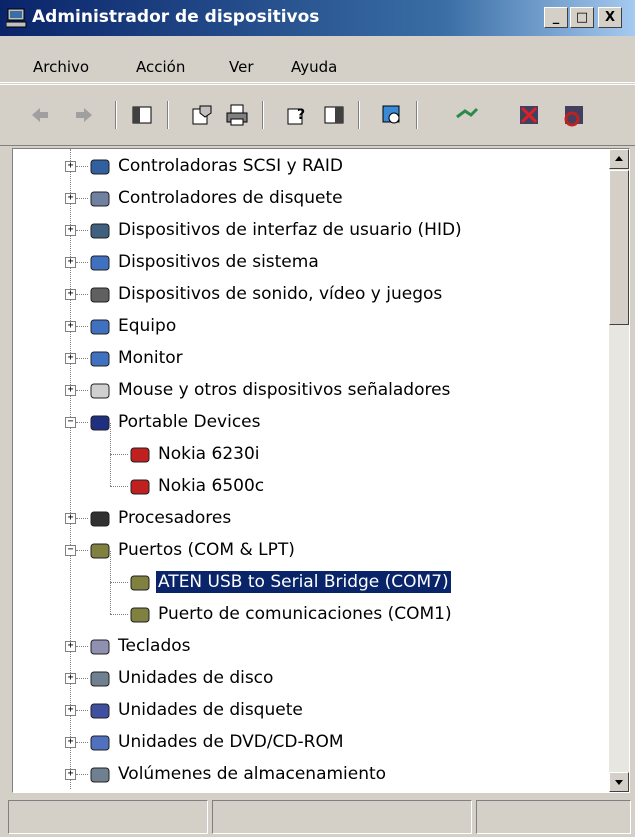  I want to click on tree-category-item: + Volúmenes de almacenamiento, so click(311, 777).